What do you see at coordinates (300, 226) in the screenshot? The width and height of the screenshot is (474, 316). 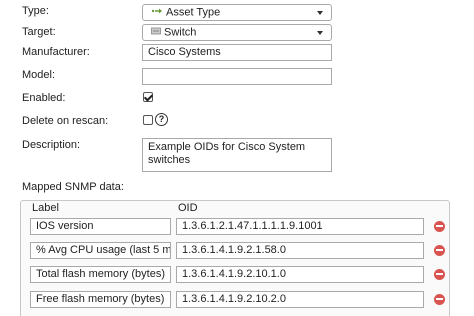 I see `snmp-row-oid-input: 1.3.6.1.2.1.47.1.1.1.1.9.1001` at bounding box center [300, 226].